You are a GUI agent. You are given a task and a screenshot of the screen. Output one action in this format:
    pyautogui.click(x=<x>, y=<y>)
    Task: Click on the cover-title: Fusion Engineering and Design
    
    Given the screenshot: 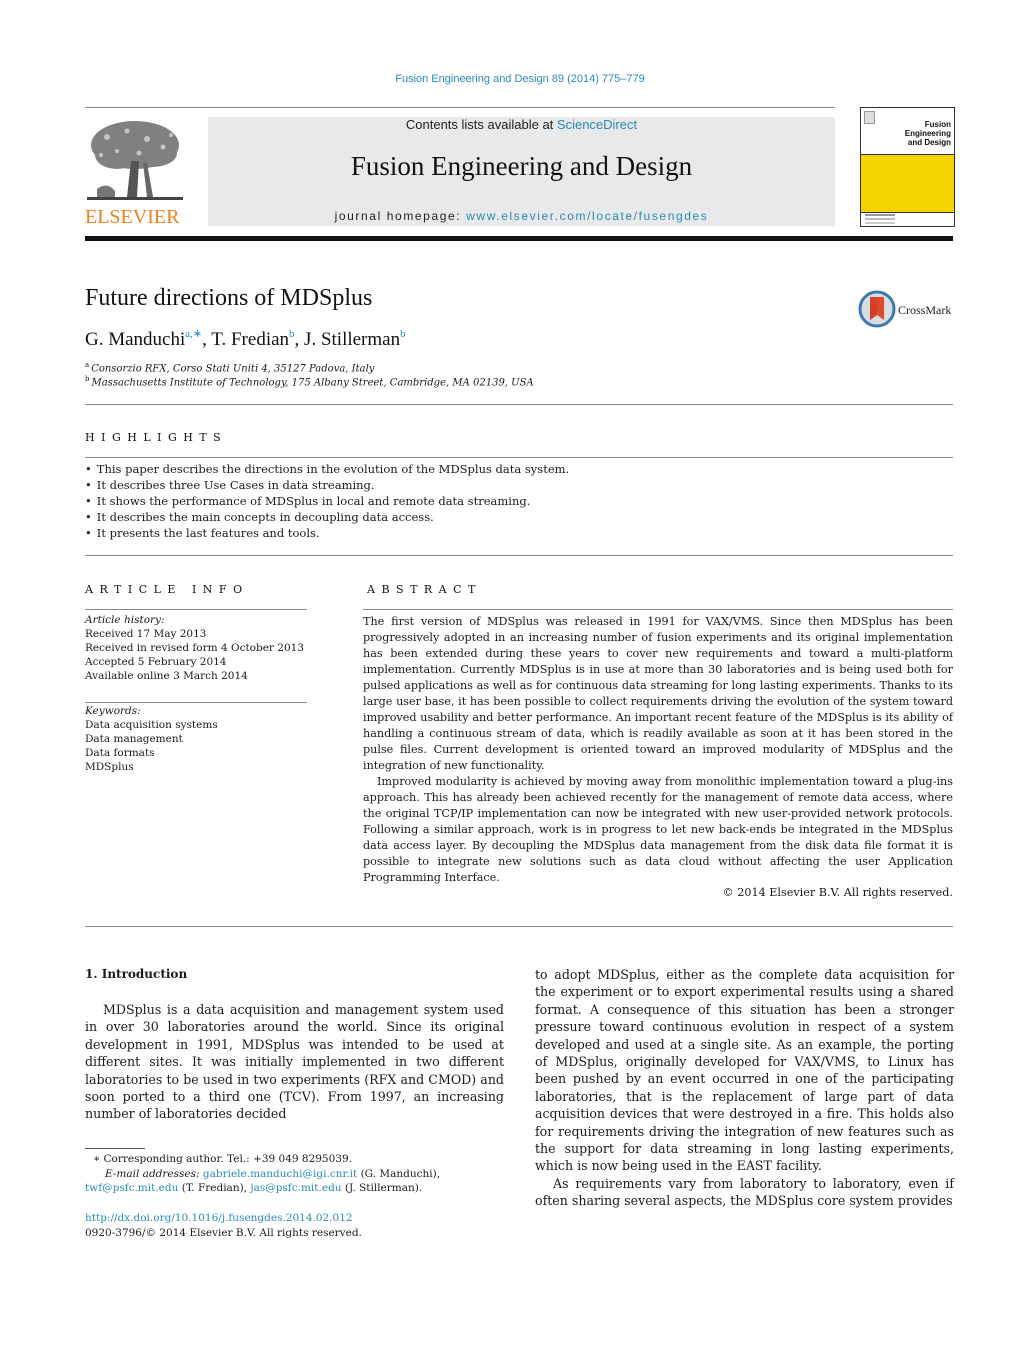 What is the action you would take?
    pyautogui.click(x=916, y=133)
    